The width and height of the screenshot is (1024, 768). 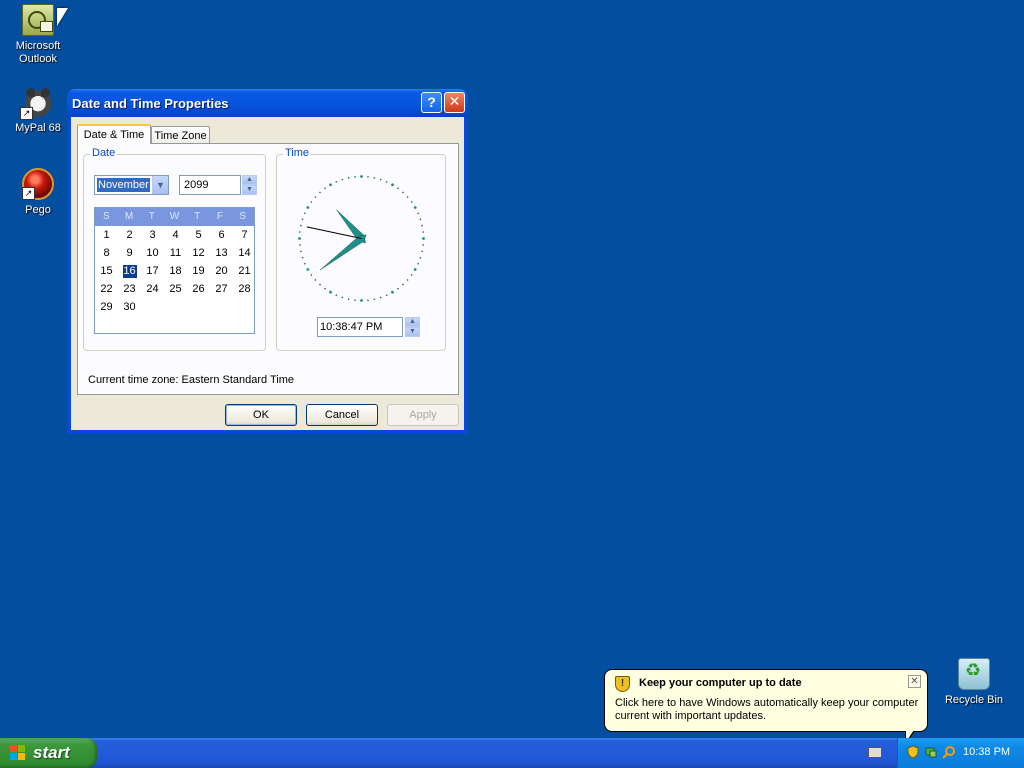 I want to click on calendar-day: 29, so click(x=106, y=307).